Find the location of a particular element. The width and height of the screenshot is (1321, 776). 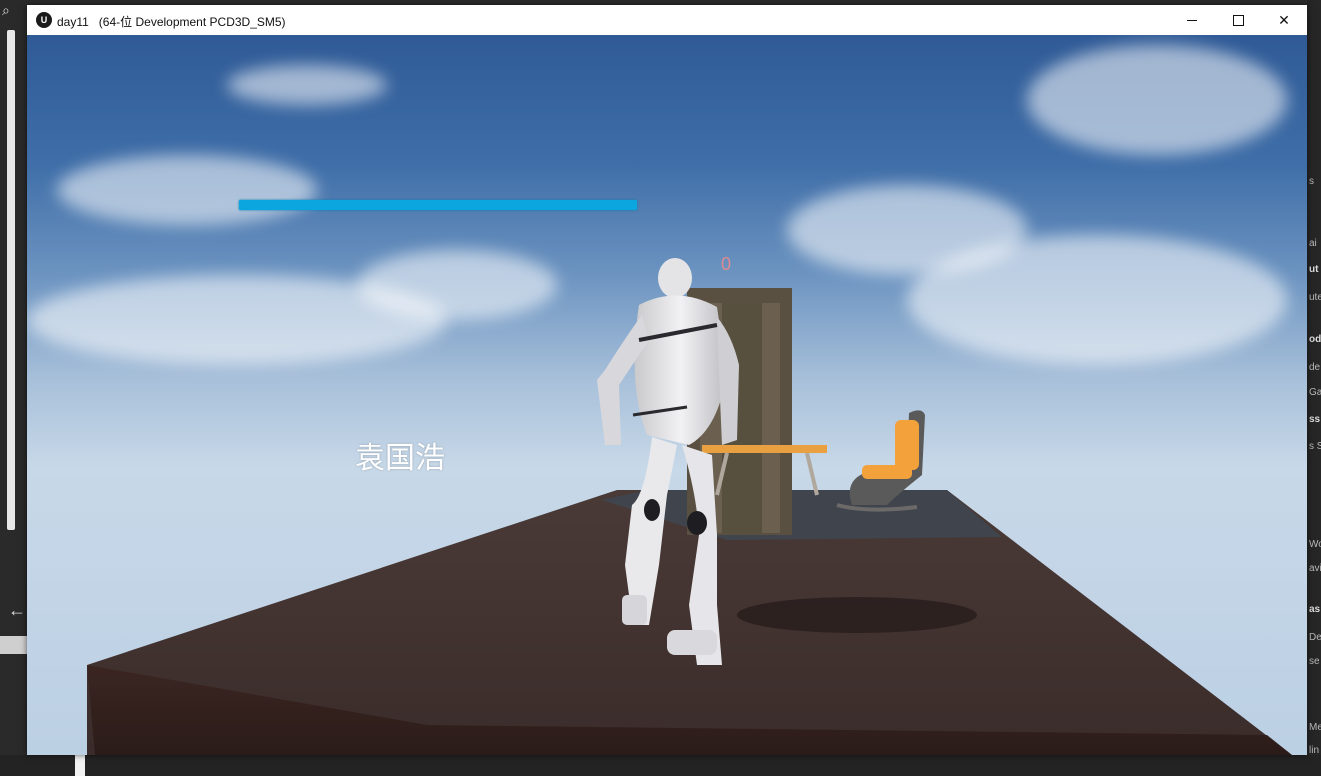

editor-left-panel: ⌕ ← is located at coordinates (13, 388).